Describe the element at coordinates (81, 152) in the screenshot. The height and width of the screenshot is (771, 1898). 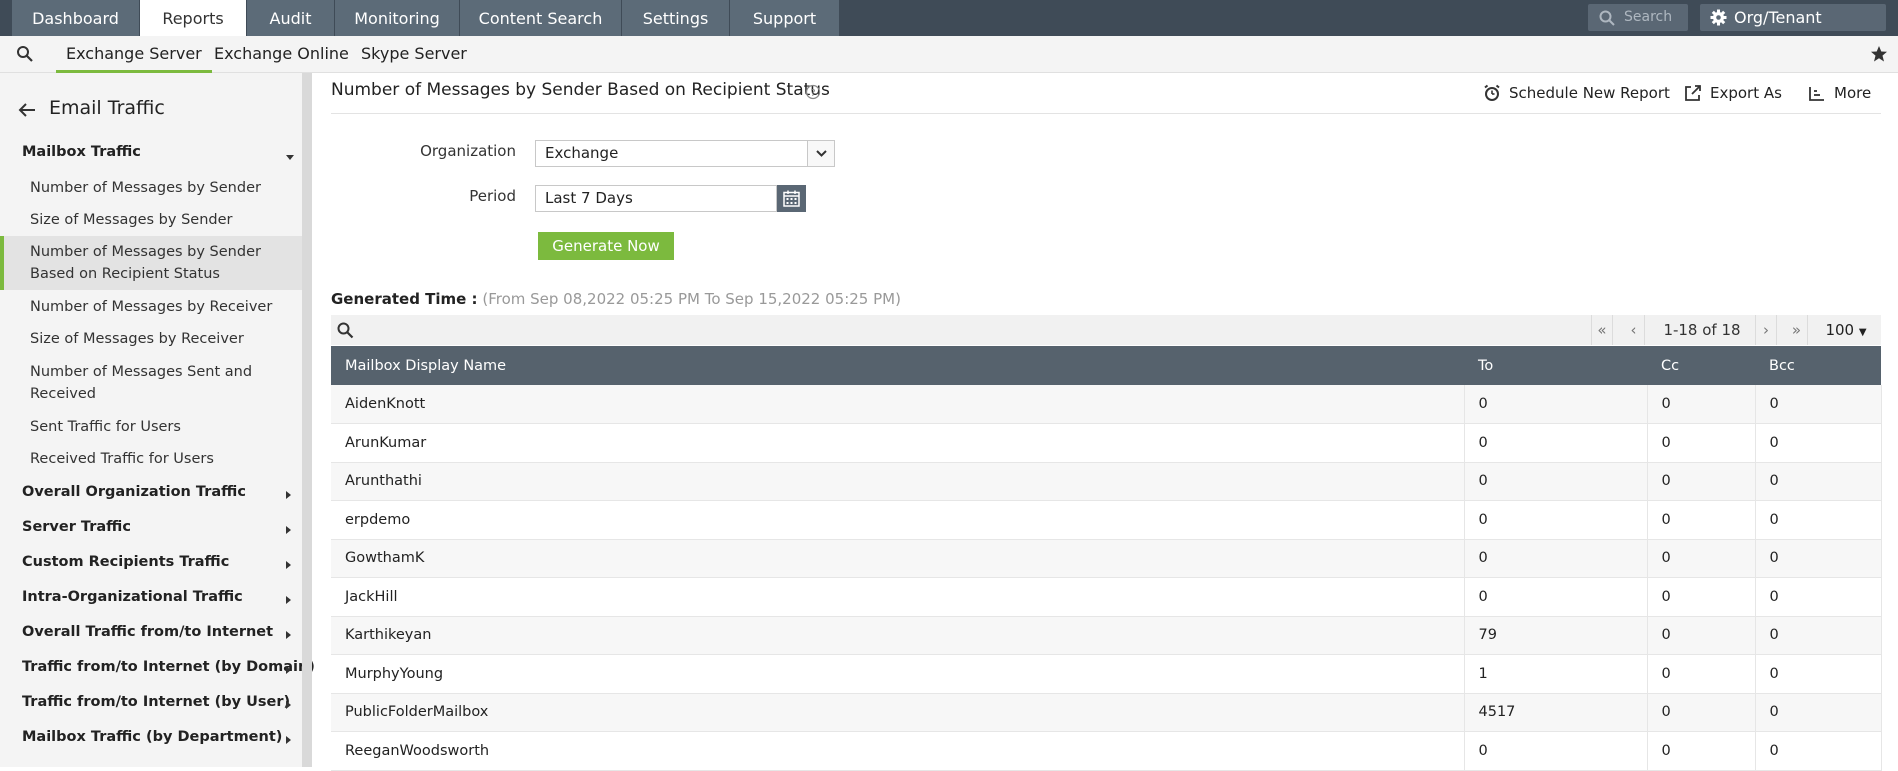
I see `sidebar-group-mailbox-traffic: Mailbox Traffic` at that location.